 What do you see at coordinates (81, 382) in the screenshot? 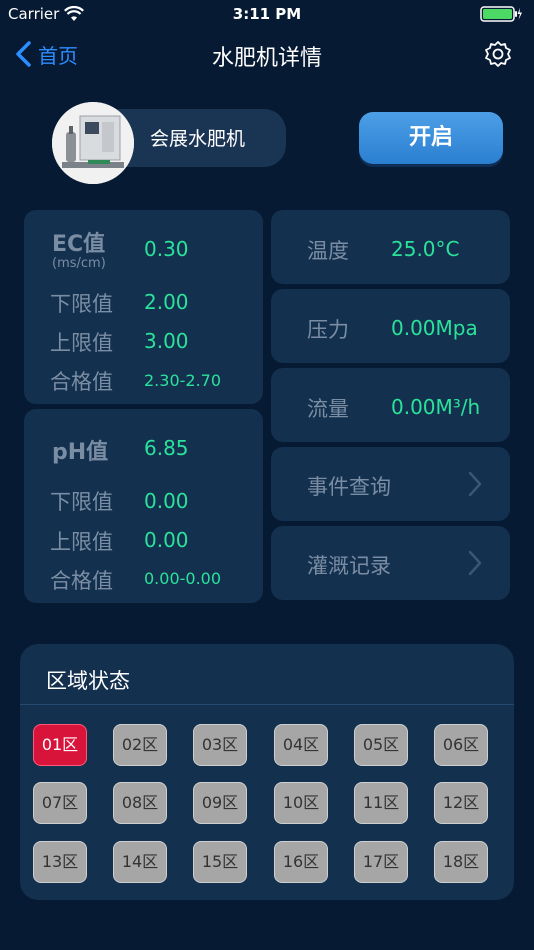
I see `ec-range-label: 合格值` at bounding box center [81, 382].